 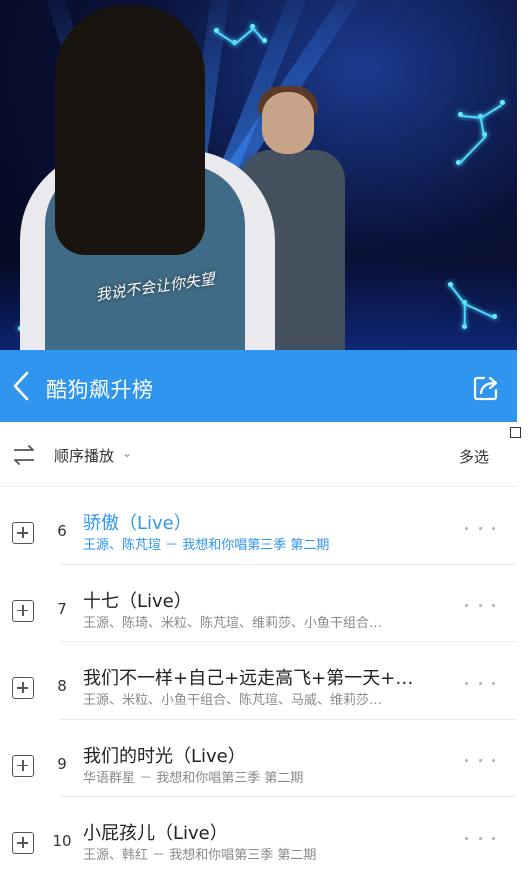 I want to click on page-title: 酷狗飙升榜, so click(x=100, y=390).